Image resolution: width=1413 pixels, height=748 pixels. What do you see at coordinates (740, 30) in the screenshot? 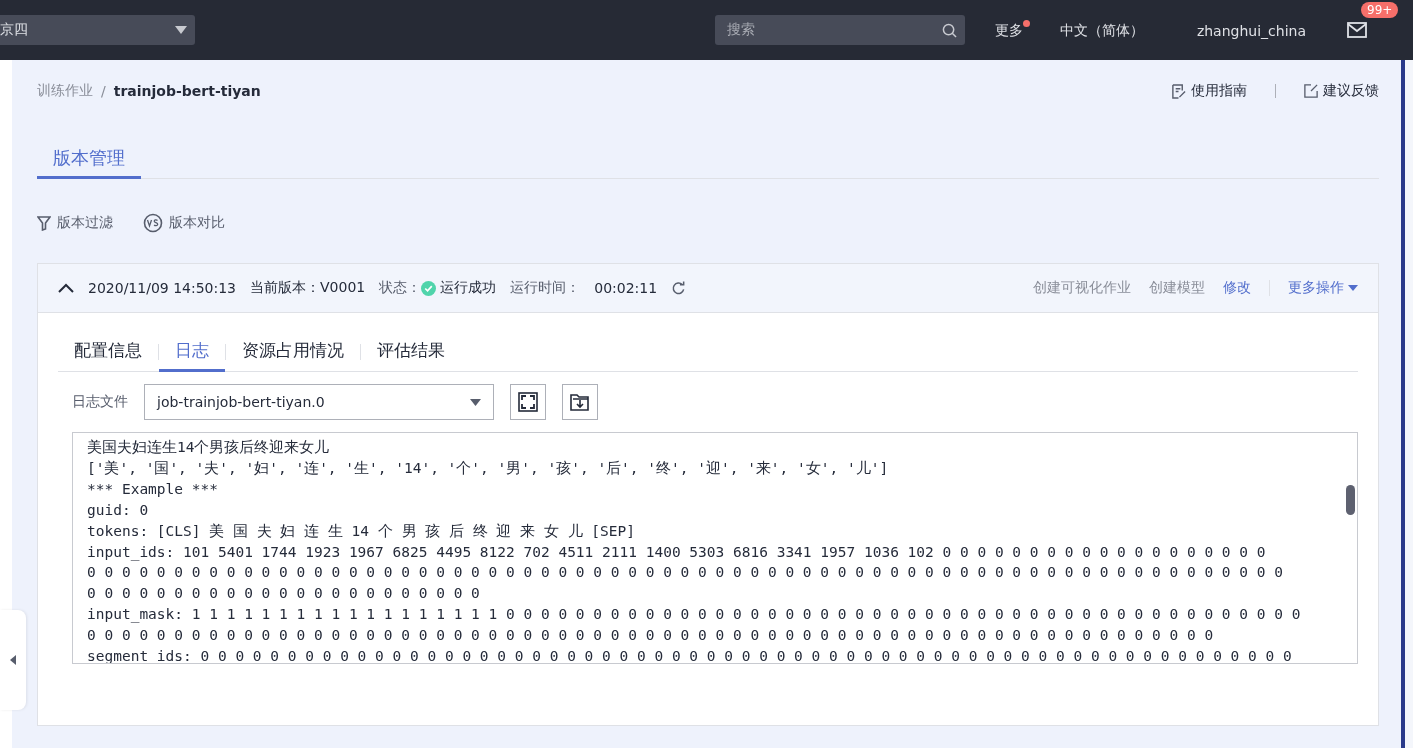
I see `search-placeholder: 搜索` at bounding box center [740, 30].